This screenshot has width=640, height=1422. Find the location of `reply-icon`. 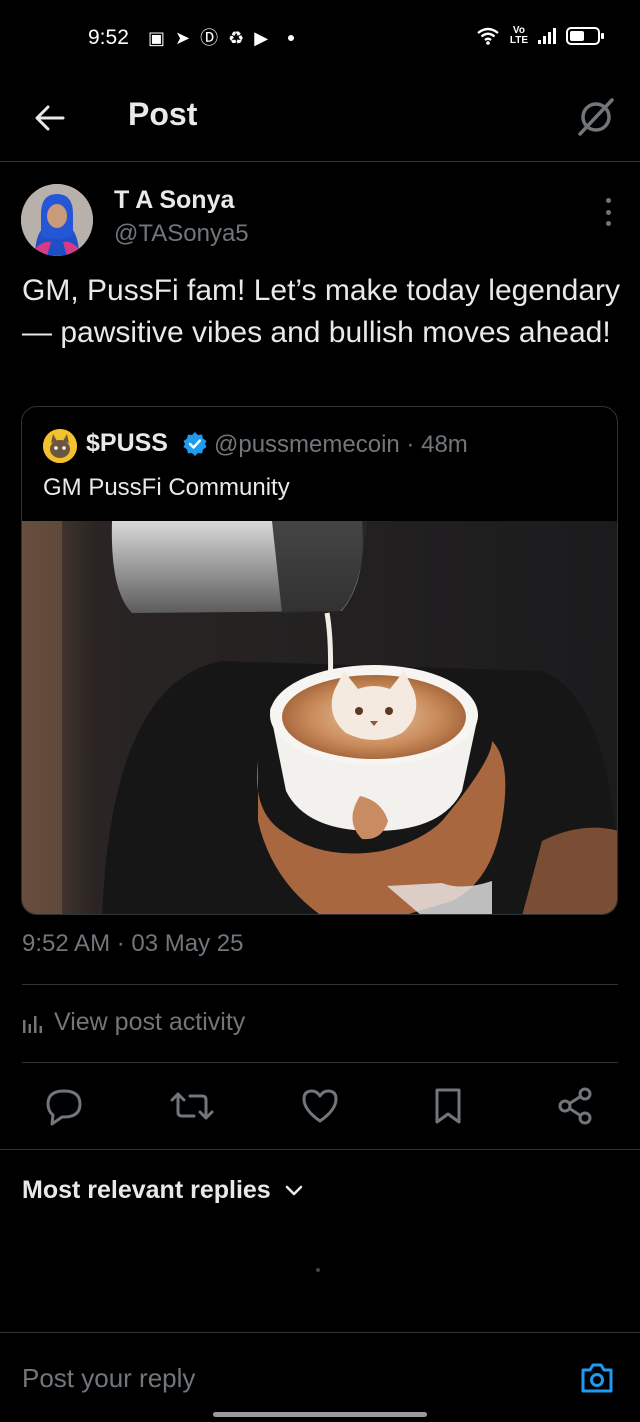

reply-icon is located at coordinates (64, 1106).